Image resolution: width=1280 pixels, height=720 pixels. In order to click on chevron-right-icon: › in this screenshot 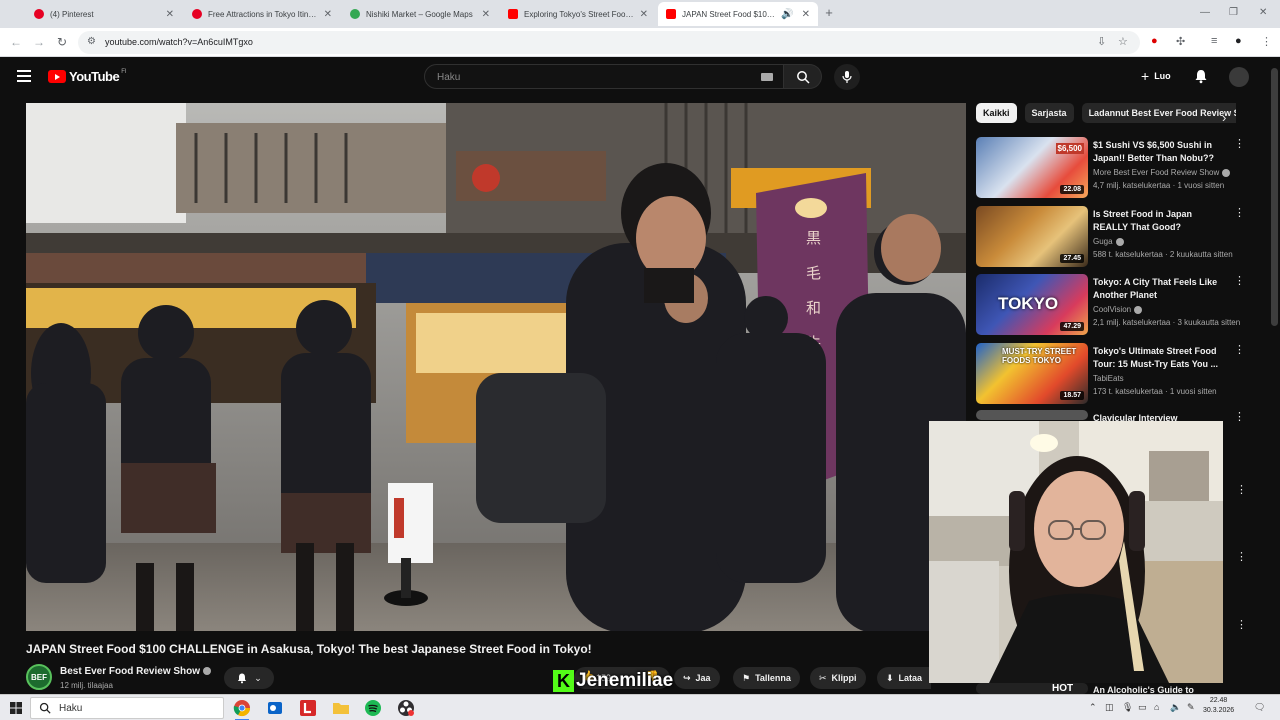, I will do `click(1224, 117)`.